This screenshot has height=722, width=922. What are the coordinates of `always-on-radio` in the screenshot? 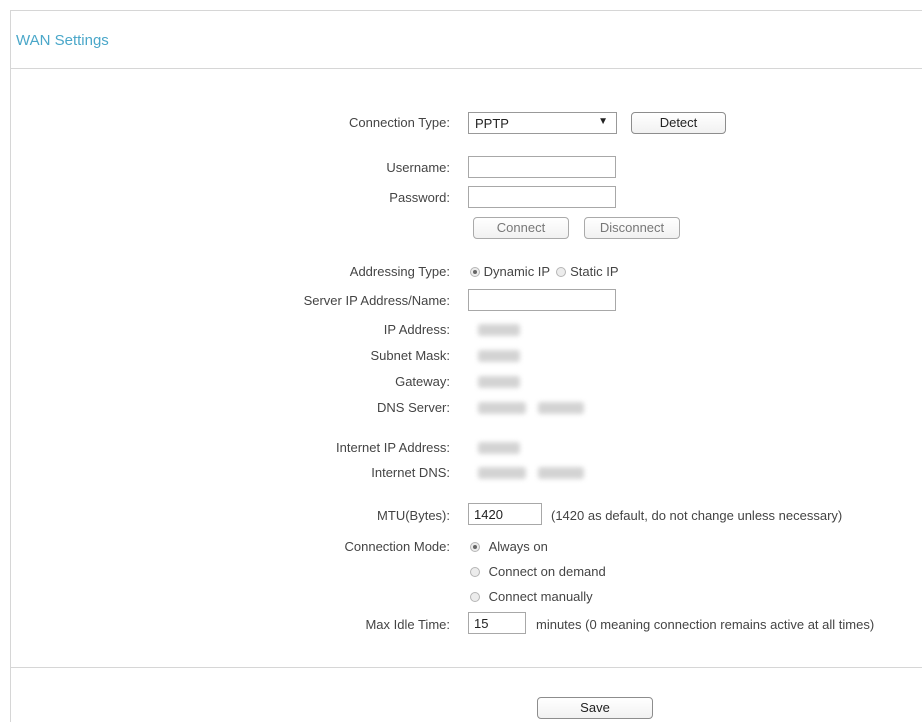 It's located at (475, 547).